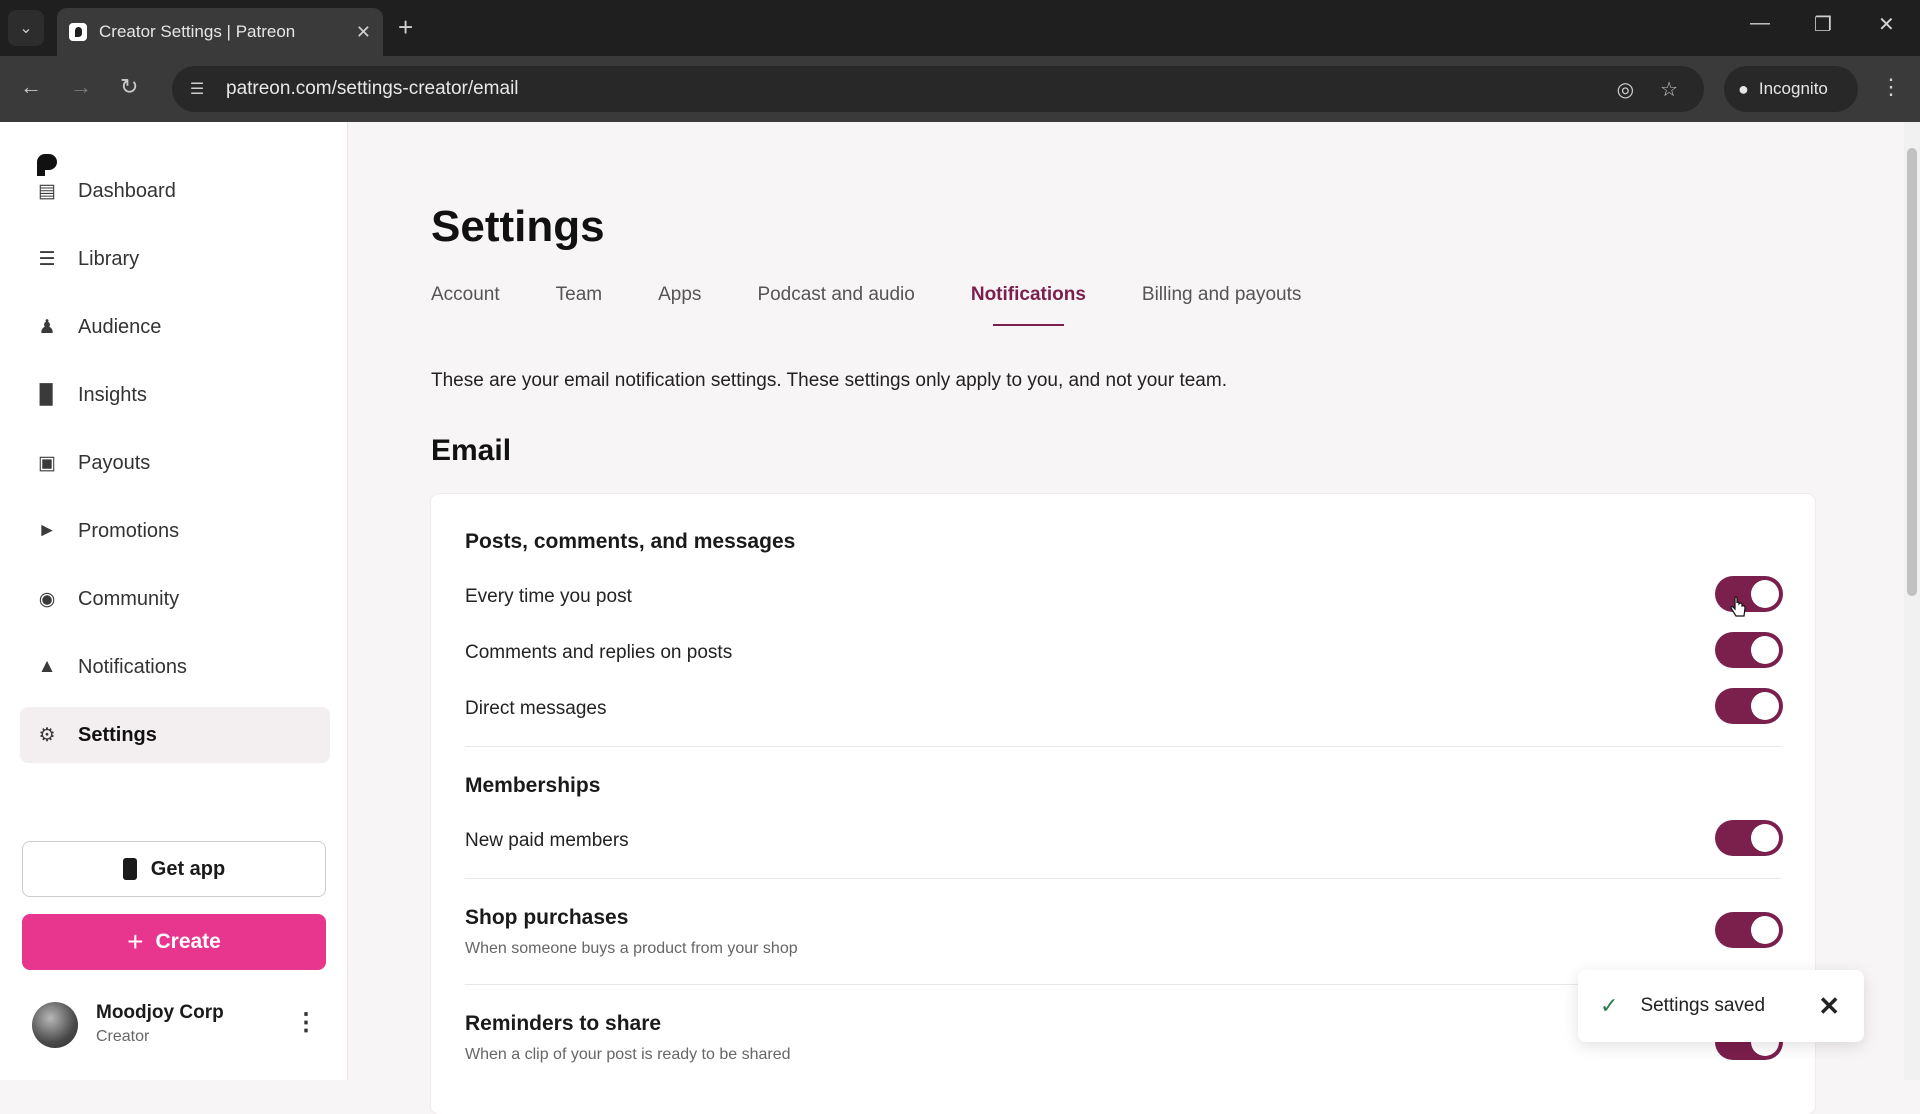 This screenshot has width=1920, height=1114. I want to click on sidebar-item-community: ◉ Community, so click(175, 599).